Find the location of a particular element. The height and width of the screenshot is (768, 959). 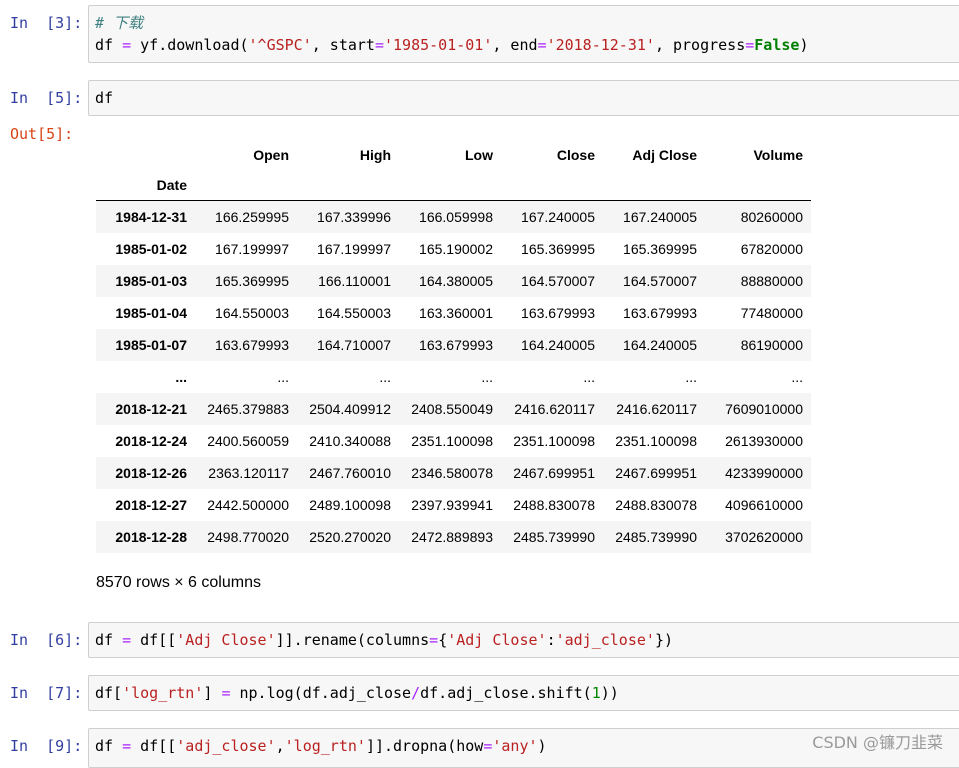

code-token: False is located at coordinates (777, 45).